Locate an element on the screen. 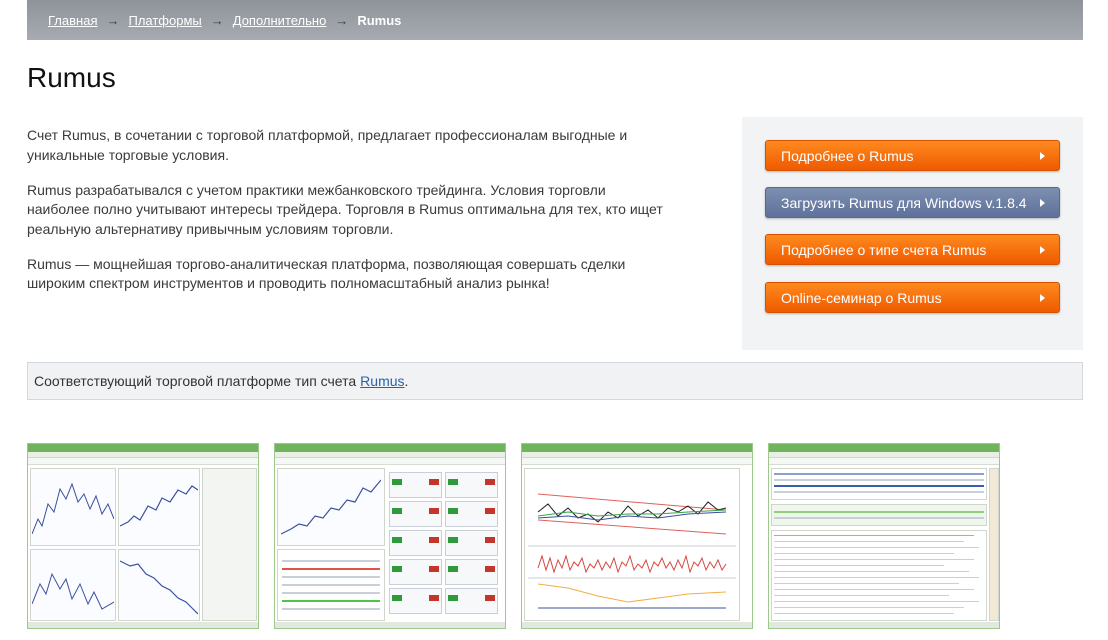 The image size is (1108, 640). account-type-button: Подробнее о типе счета Rumus is located at coordinates (912, 249).